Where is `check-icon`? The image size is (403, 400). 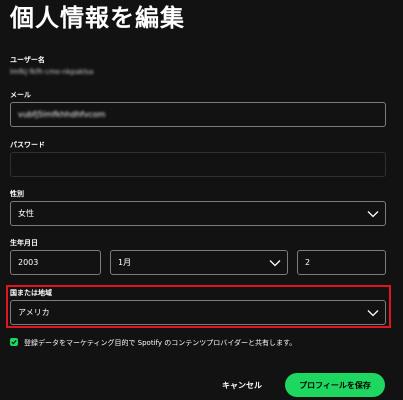 check-icon is located at coordinates (14, 342).